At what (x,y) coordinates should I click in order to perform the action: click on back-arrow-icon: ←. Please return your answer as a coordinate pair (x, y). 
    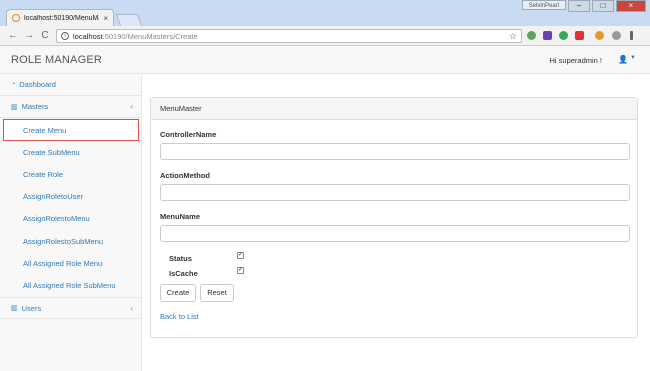
    Looking at the image, I should click on (13, 36).